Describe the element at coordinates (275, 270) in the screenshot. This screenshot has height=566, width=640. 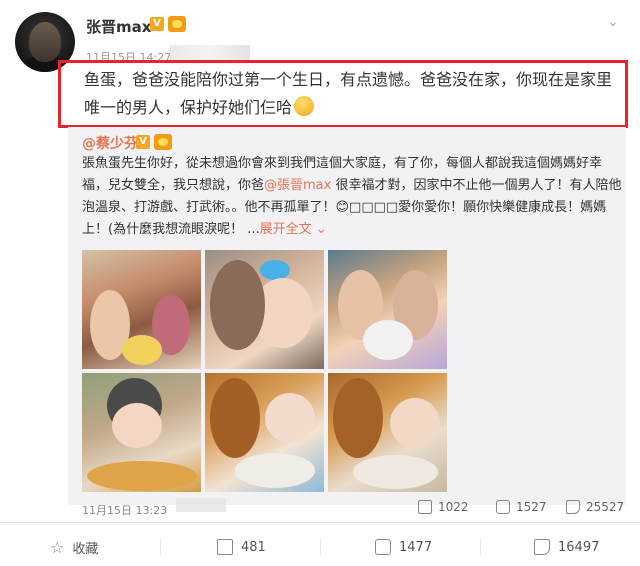
I see `photo-crown` at that location.